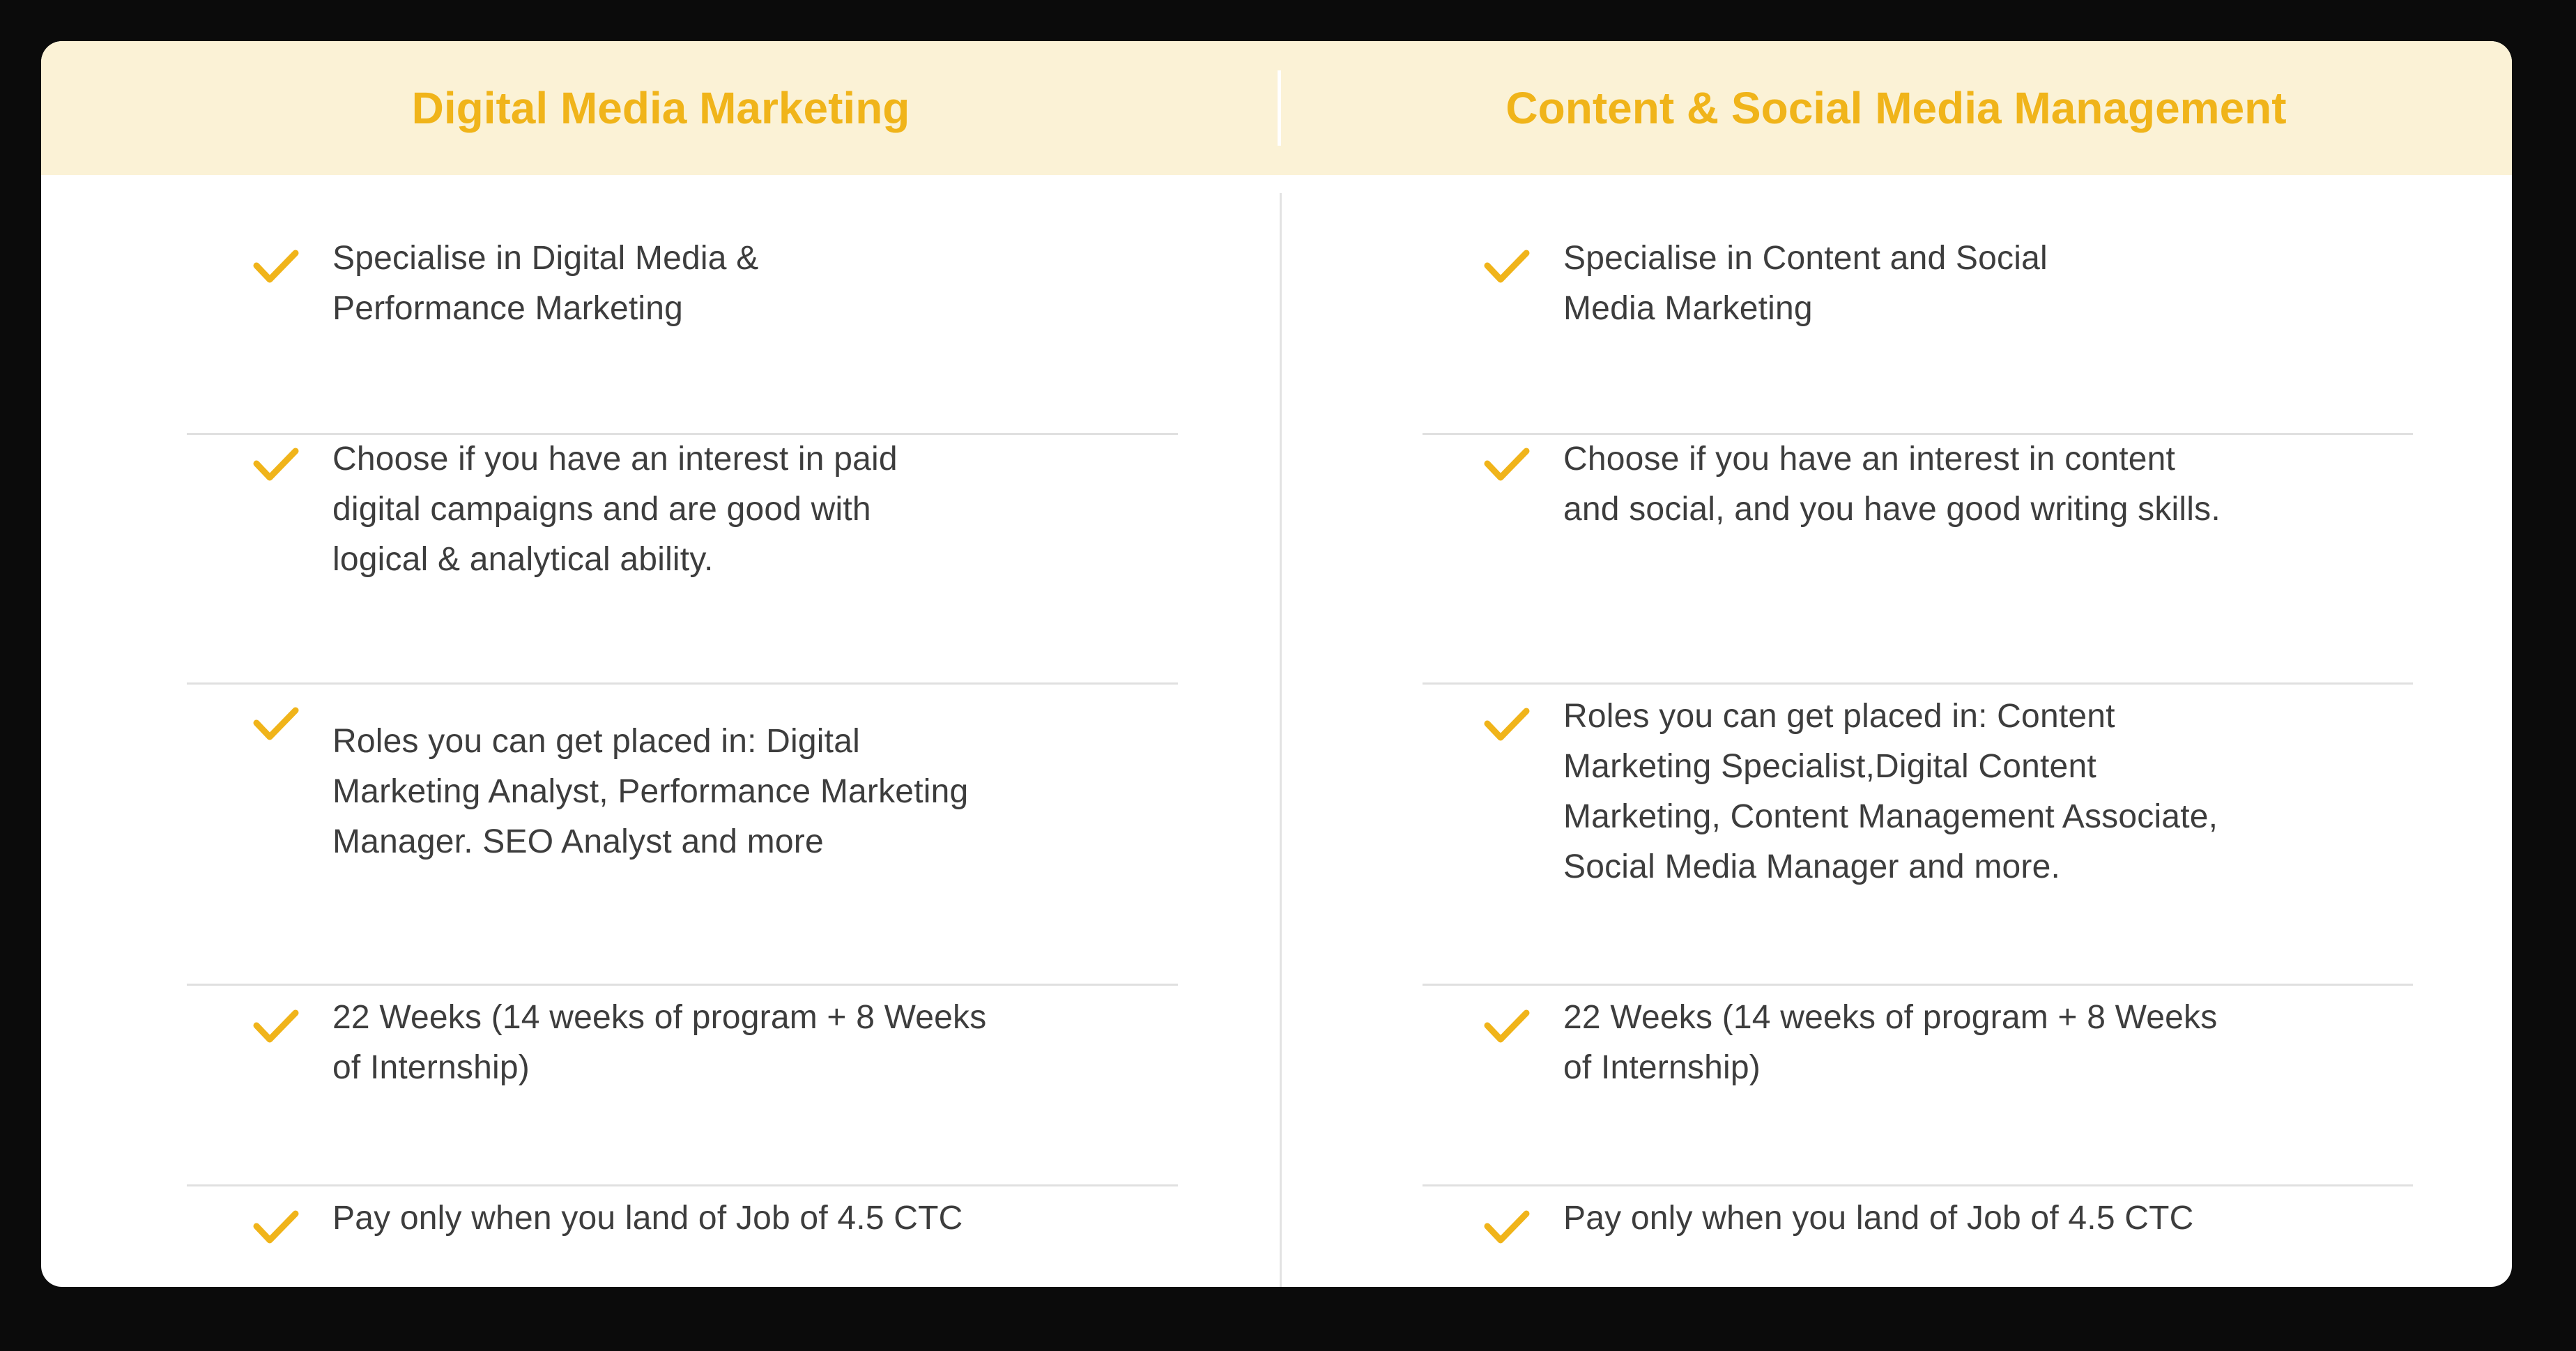 This screenshot has width=2576, height=1351. I want to click on column-title-digital-media: Digital Media Marketing, so click(660, 108).